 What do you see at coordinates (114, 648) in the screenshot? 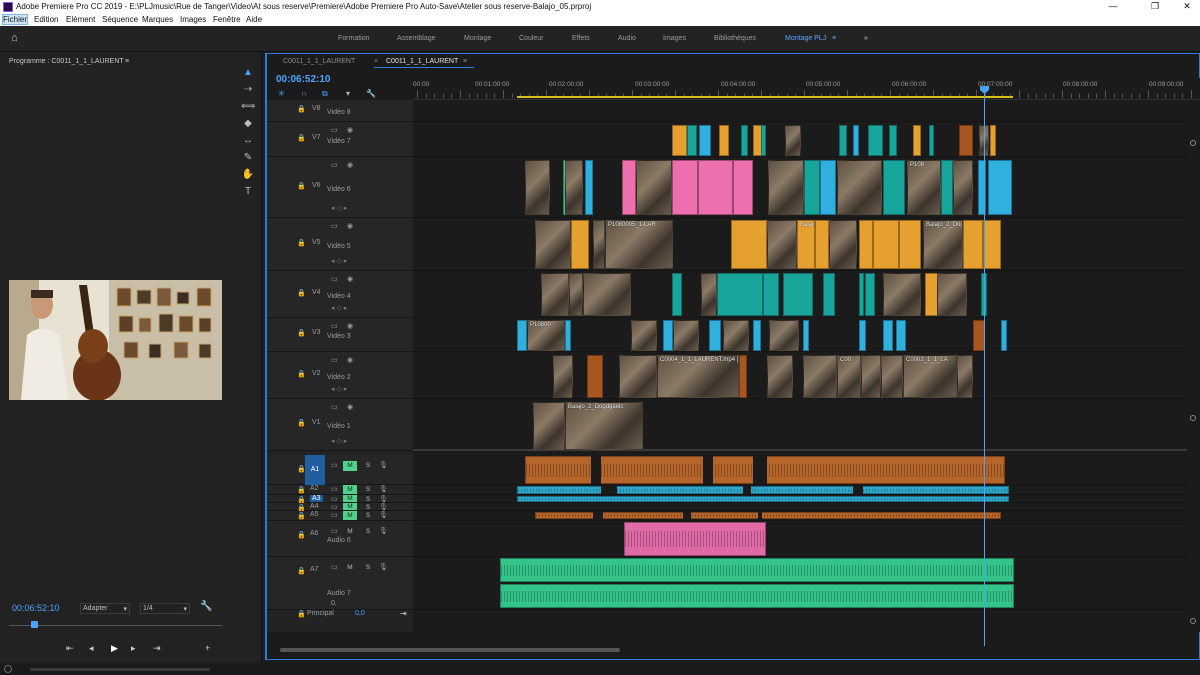
I see `play-icon: ▶` at bounding box center [114, 648].